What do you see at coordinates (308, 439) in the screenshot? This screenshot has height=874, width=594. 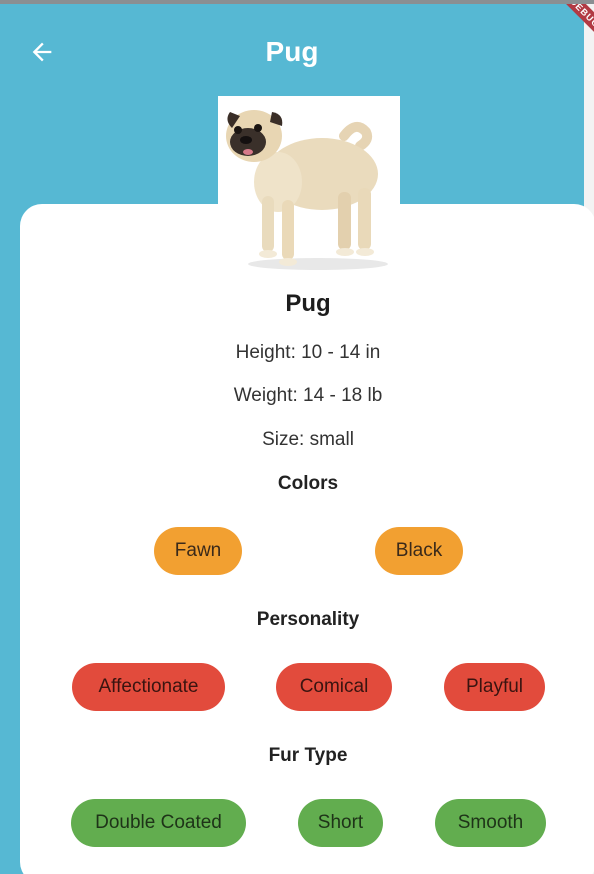 I see `breed-size: Size: small` at bounding box center [308, 439].